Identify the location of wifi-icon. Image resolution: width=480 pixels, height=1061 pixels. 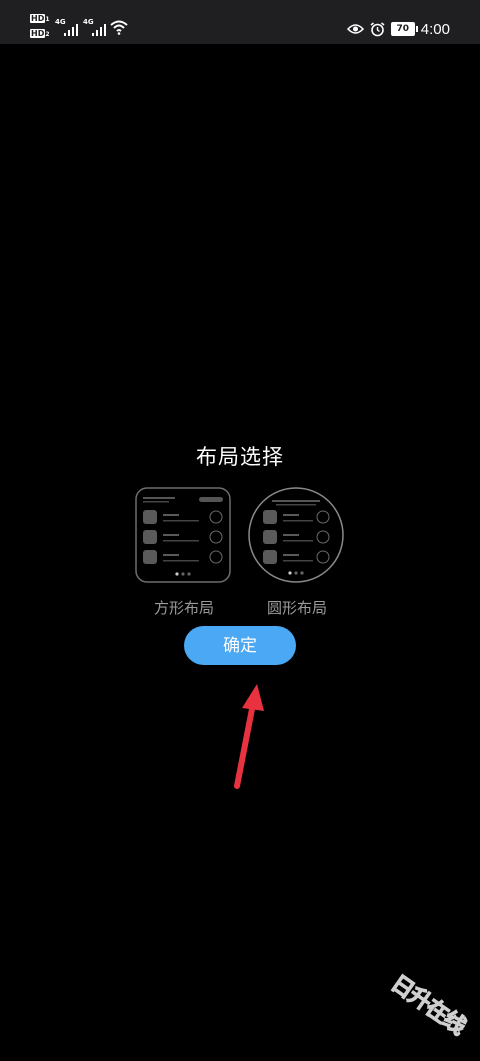
(119, 27).